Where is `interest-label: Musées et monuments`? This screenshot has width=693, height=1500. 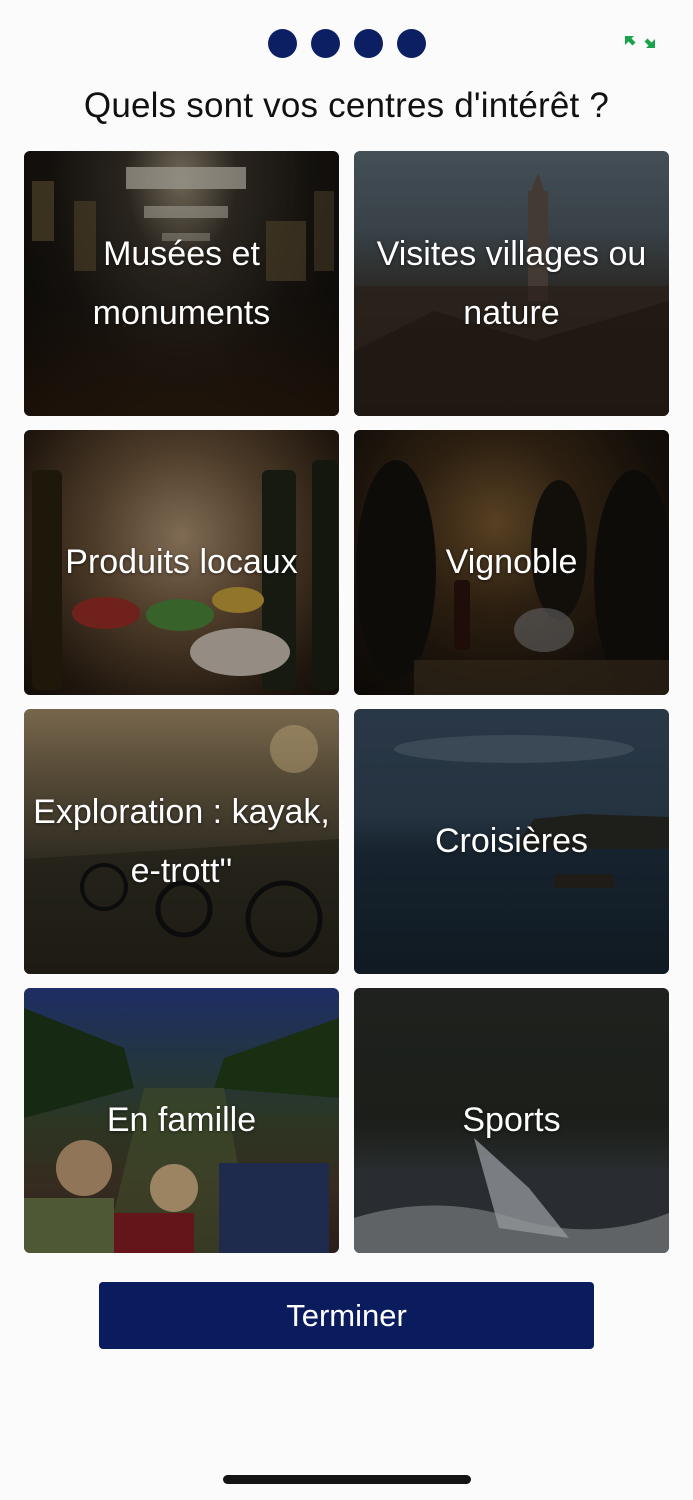 interest-label: Musées et monuments is located at coordinates (181, 283).